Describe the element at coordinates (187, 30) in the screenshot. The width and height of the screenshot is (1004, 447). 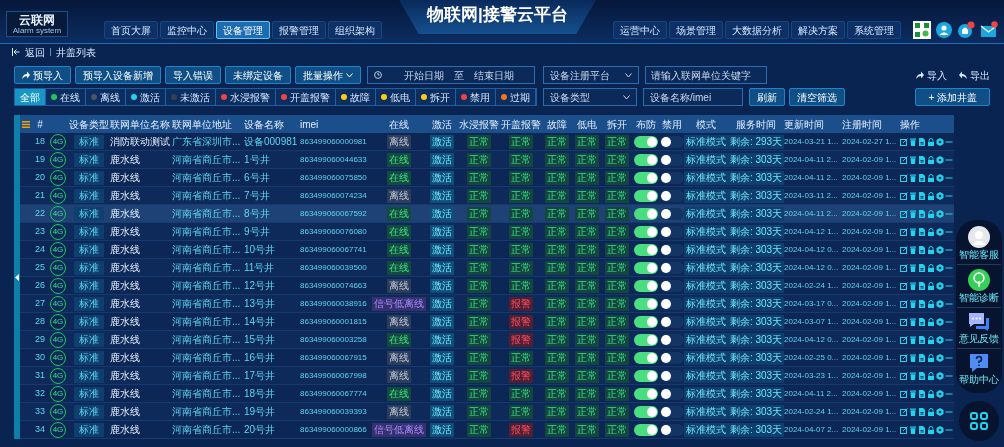
I see `nav-tab: 监控中心` at that location.